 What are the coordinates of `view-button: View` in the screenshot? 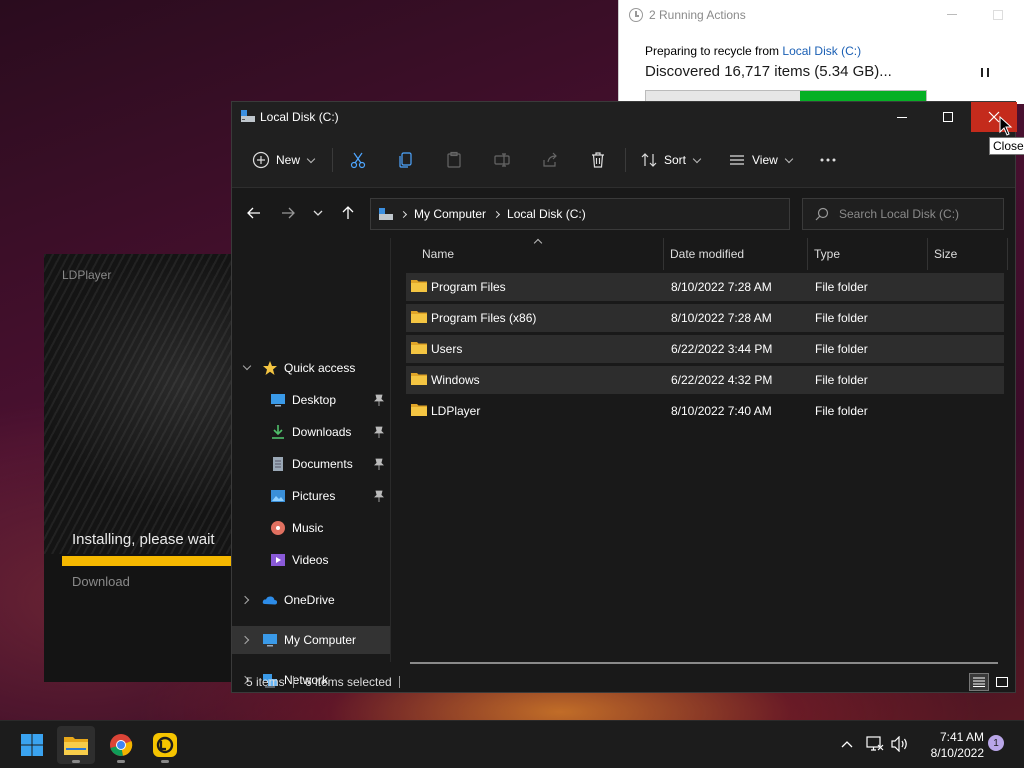 It's located at (761, 160).